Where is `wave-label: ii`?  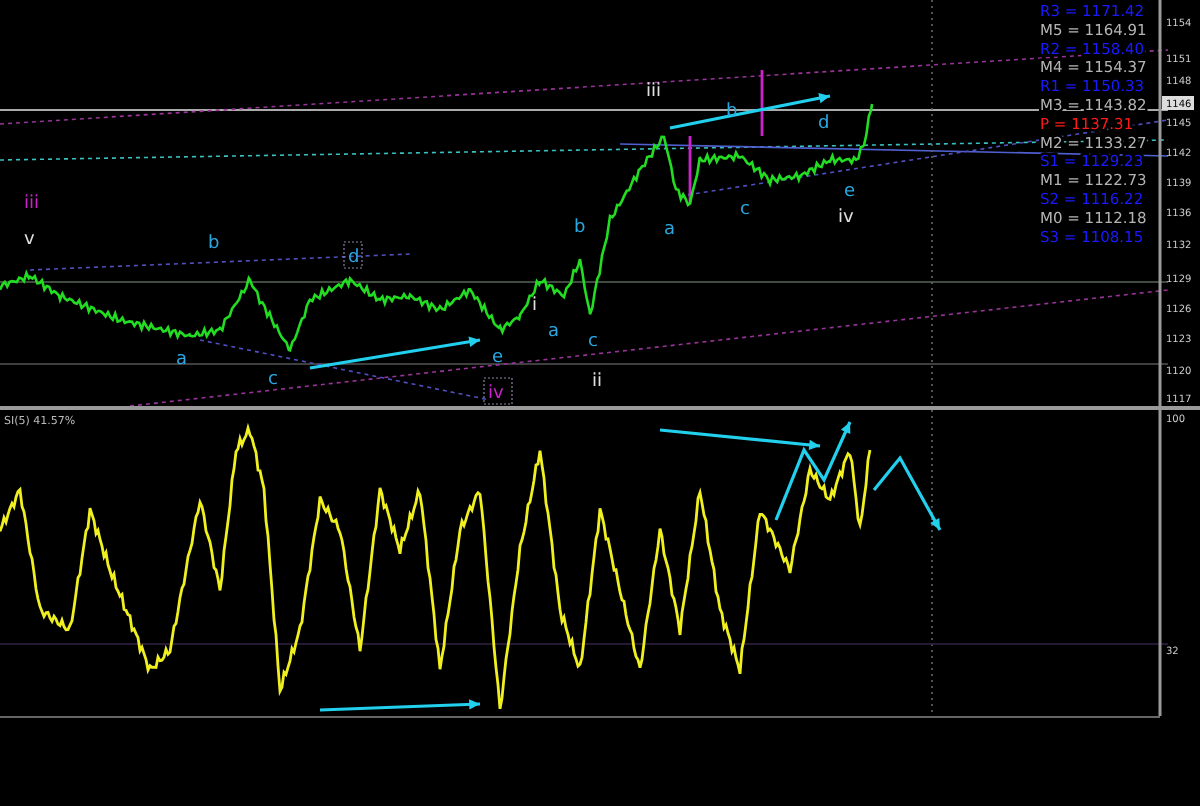 wave-label: ii is located at coordinates (597, 382).